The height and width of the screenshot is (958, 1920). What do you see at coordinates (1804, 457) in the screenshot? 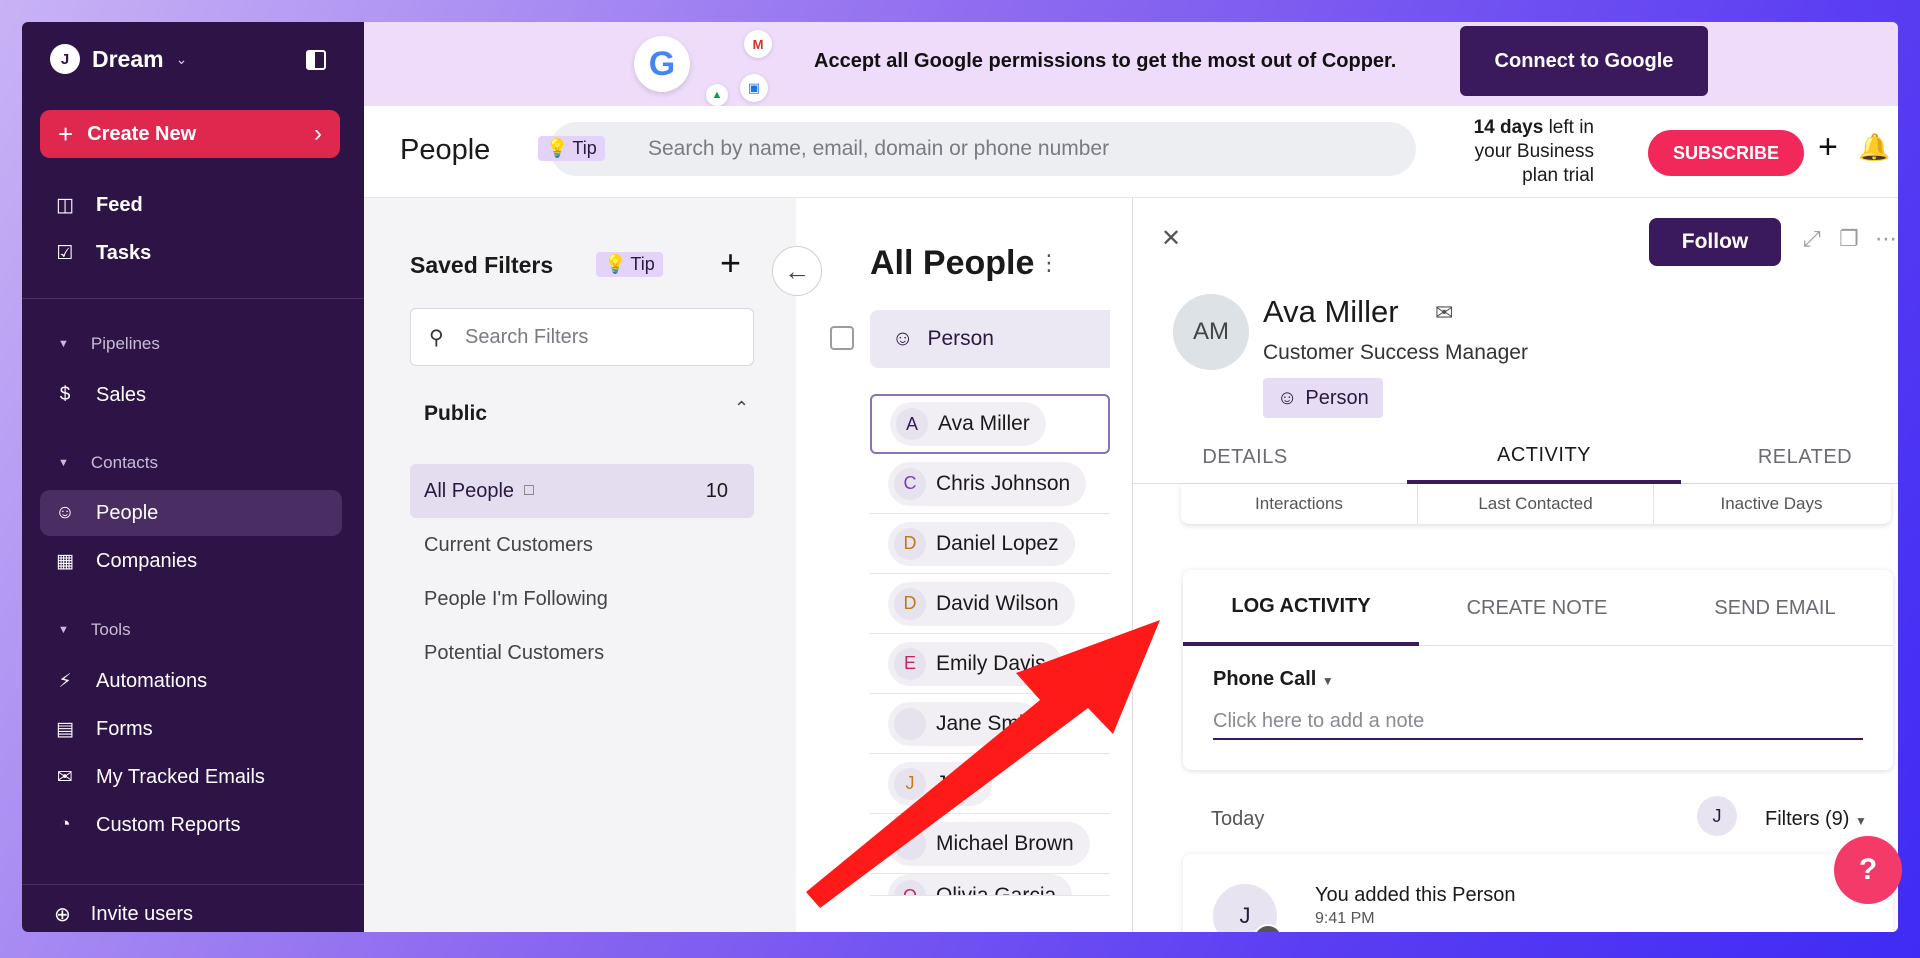
I see `tab-related: RELATED` at bounding box center [1804, 457].